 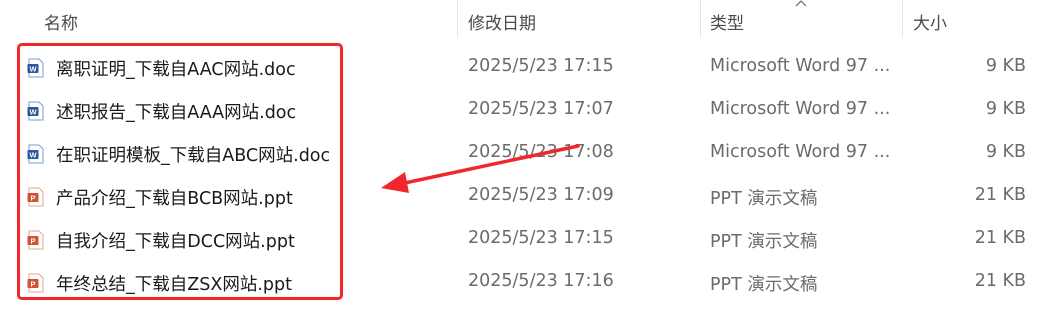 What do you see at coordinates (61, 21) in the screenshot?
I see `column-header-name: 名称` at bounding box center [61, 21].